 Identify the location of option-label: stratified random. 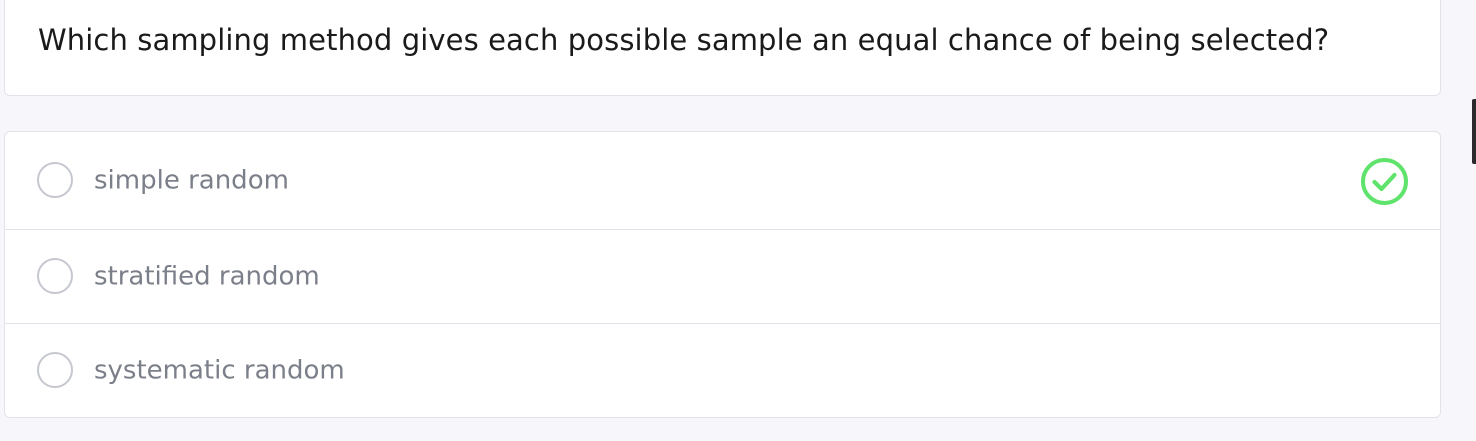
(207, 275).